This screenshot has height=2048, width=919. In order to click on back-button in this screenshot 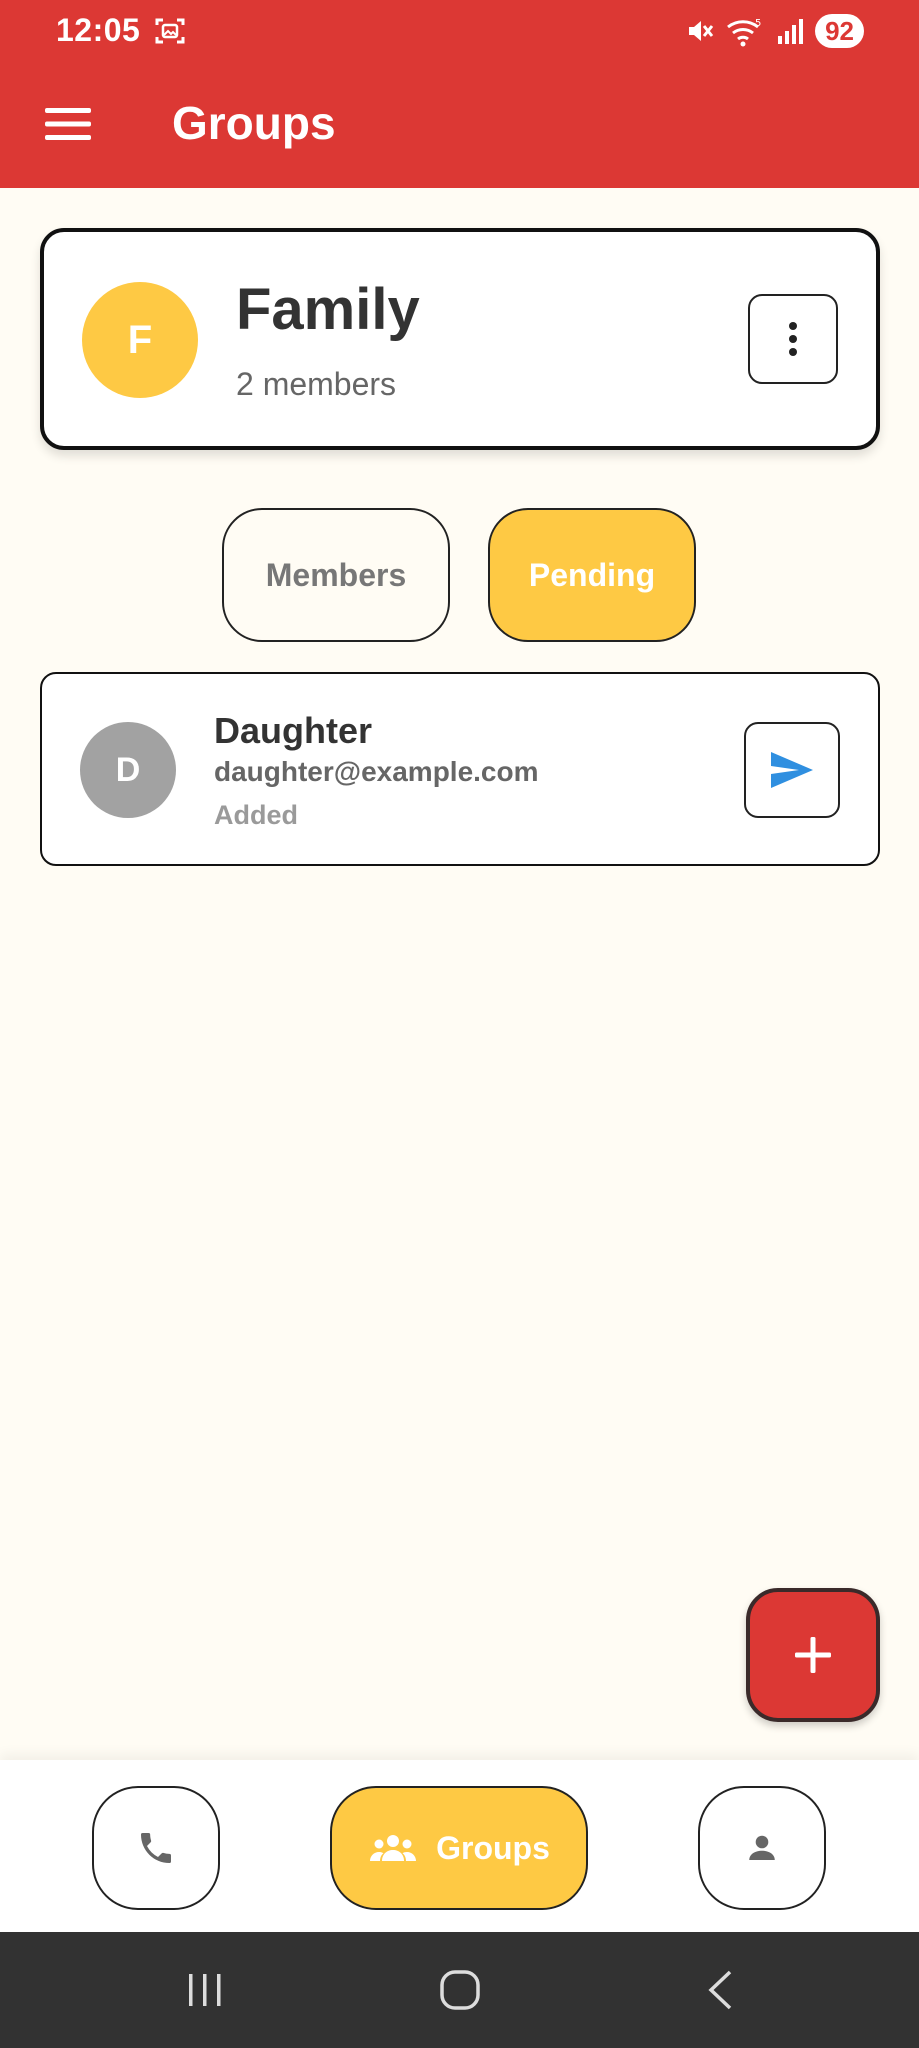, I will do `click(720, 1990)`.